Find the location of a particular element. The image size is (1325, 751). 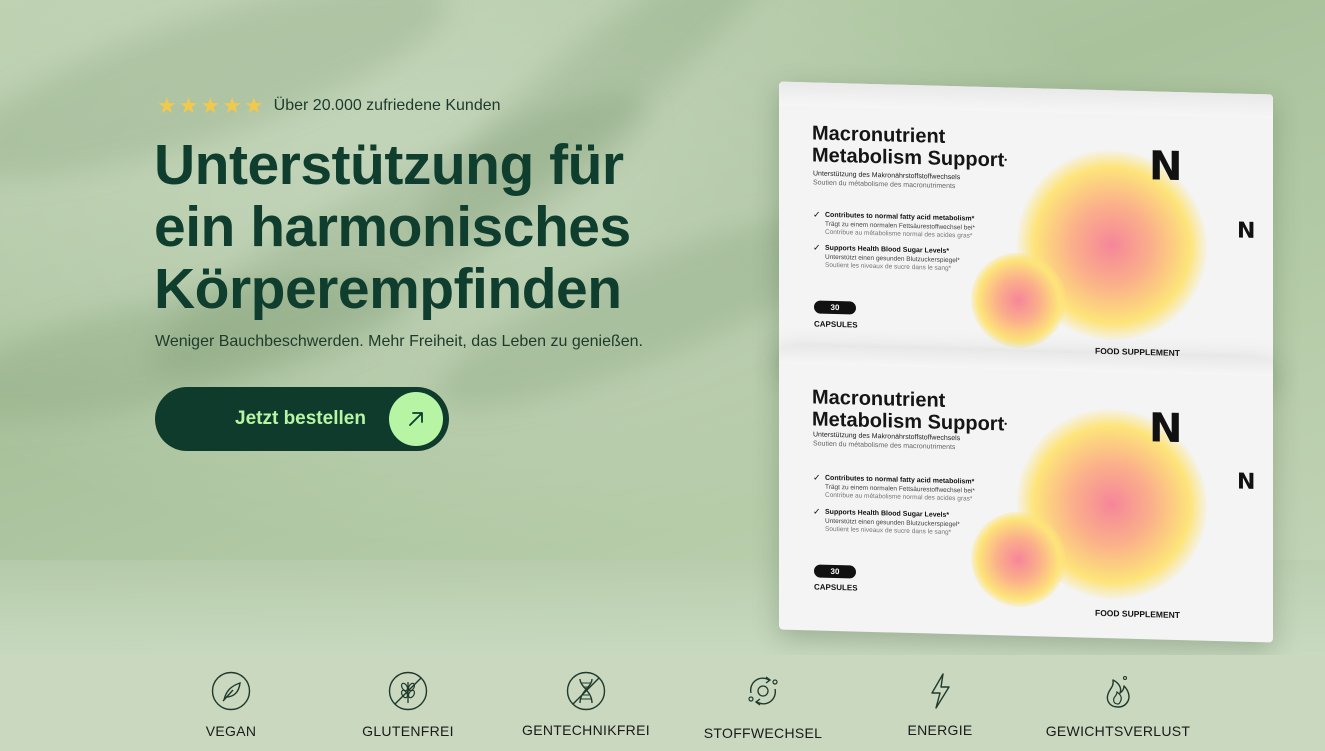

customer-rating: ★ ★ ★ ★ ★ Über 20.000 zufriedene Kunden is located at coordinates (329, 106).